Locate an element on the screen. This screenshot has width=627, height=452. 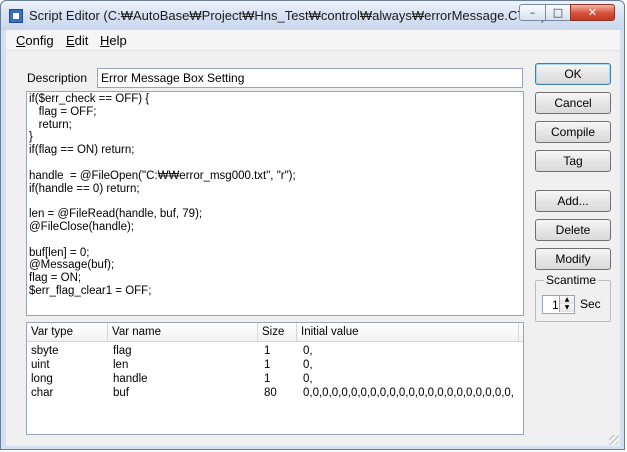
description-label: Description is located at coordinates (57, 78).